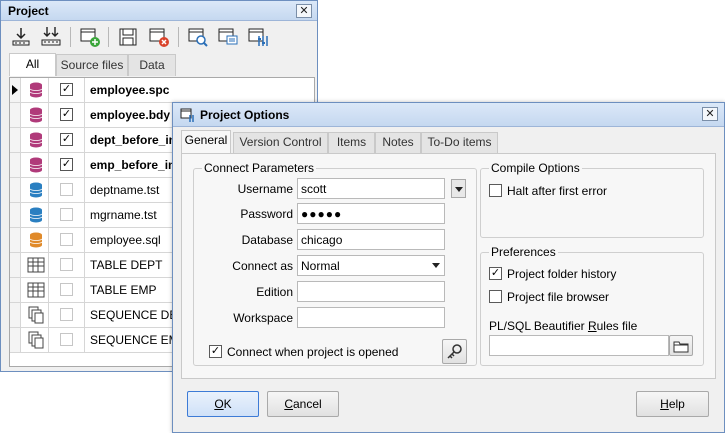 The image size is (725, 433). Describe the element at coordinates (448, 115) in the screenshot. I see `dialog-title-bar: Project Options ✕` at that location.